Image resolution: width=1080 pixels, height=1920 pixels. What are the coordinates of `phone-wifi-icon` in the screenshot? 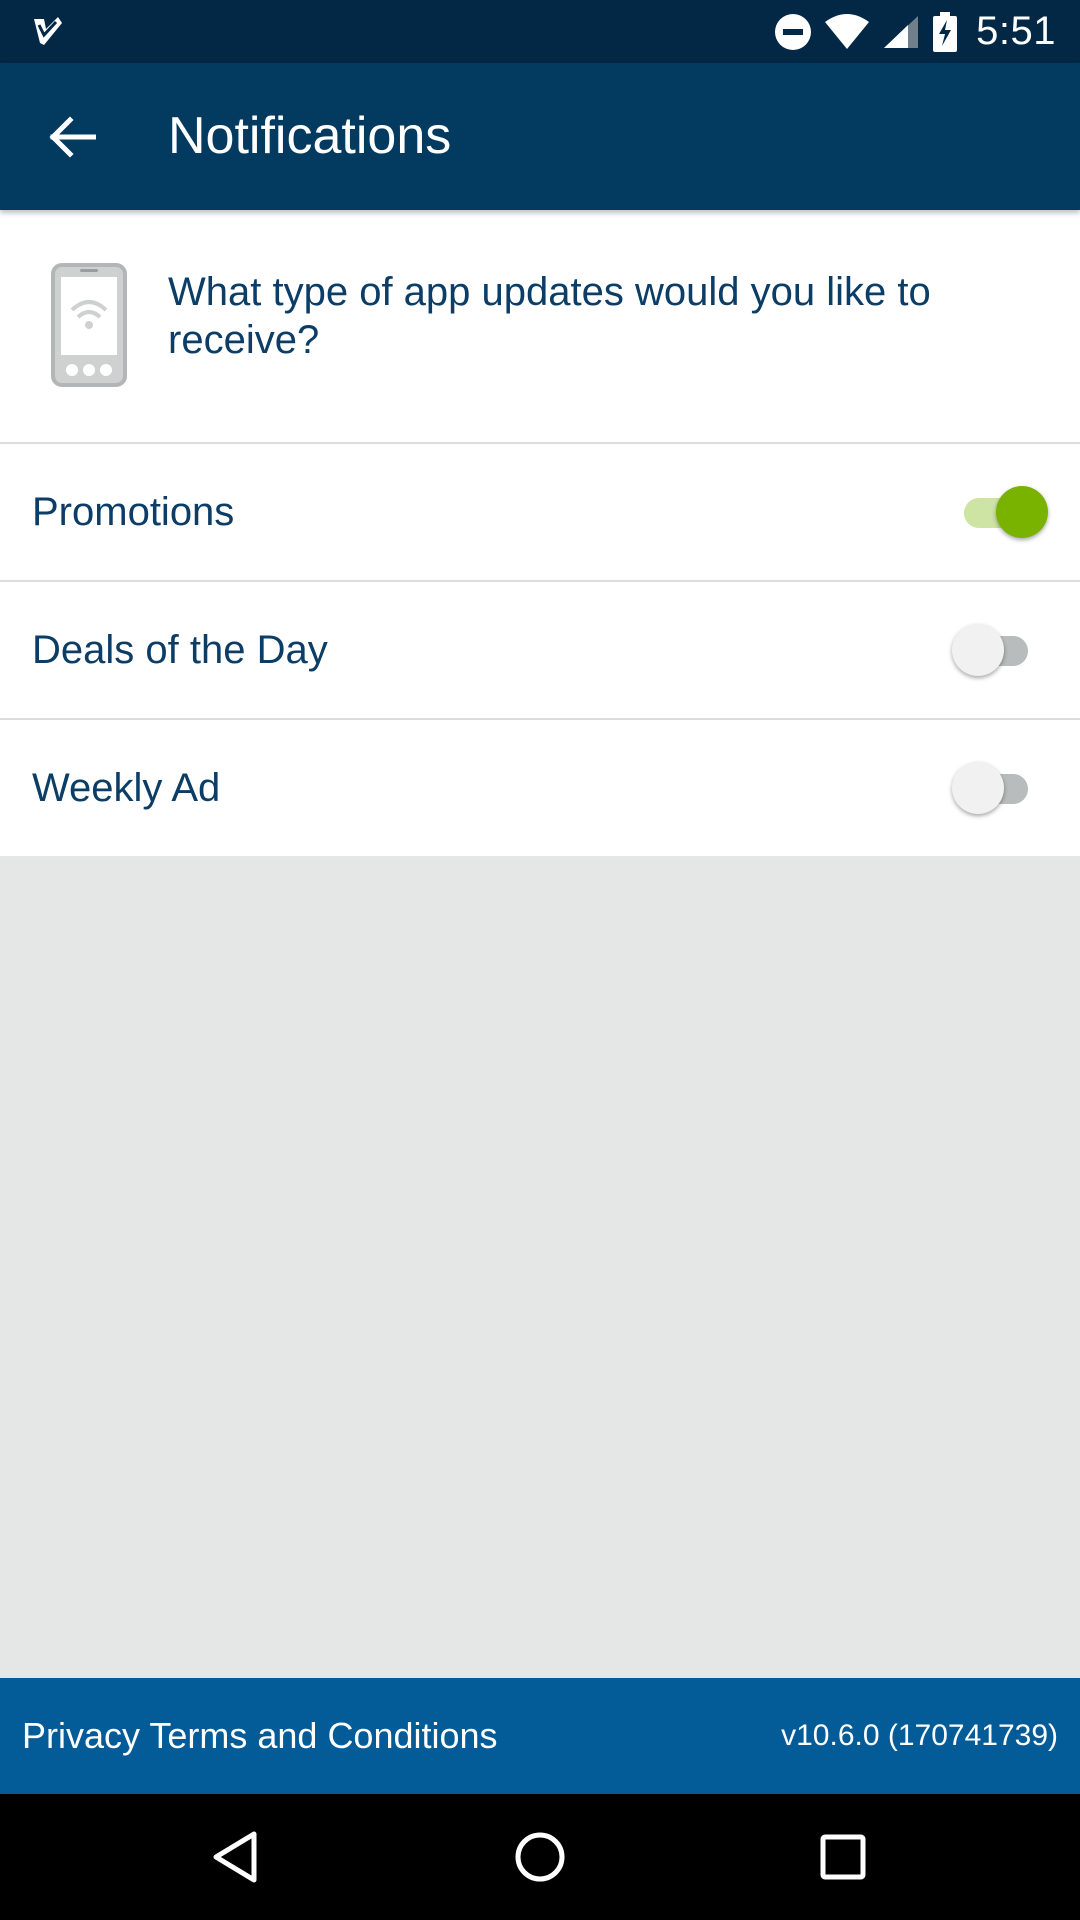 It's located at (89, 325).